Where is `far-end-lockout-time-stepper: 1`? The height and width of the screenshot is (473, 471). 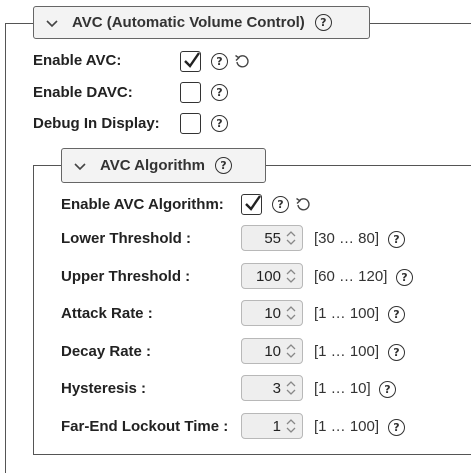
far-end-lockout-time-stepper: 1 is located at coordinates (272, 426).